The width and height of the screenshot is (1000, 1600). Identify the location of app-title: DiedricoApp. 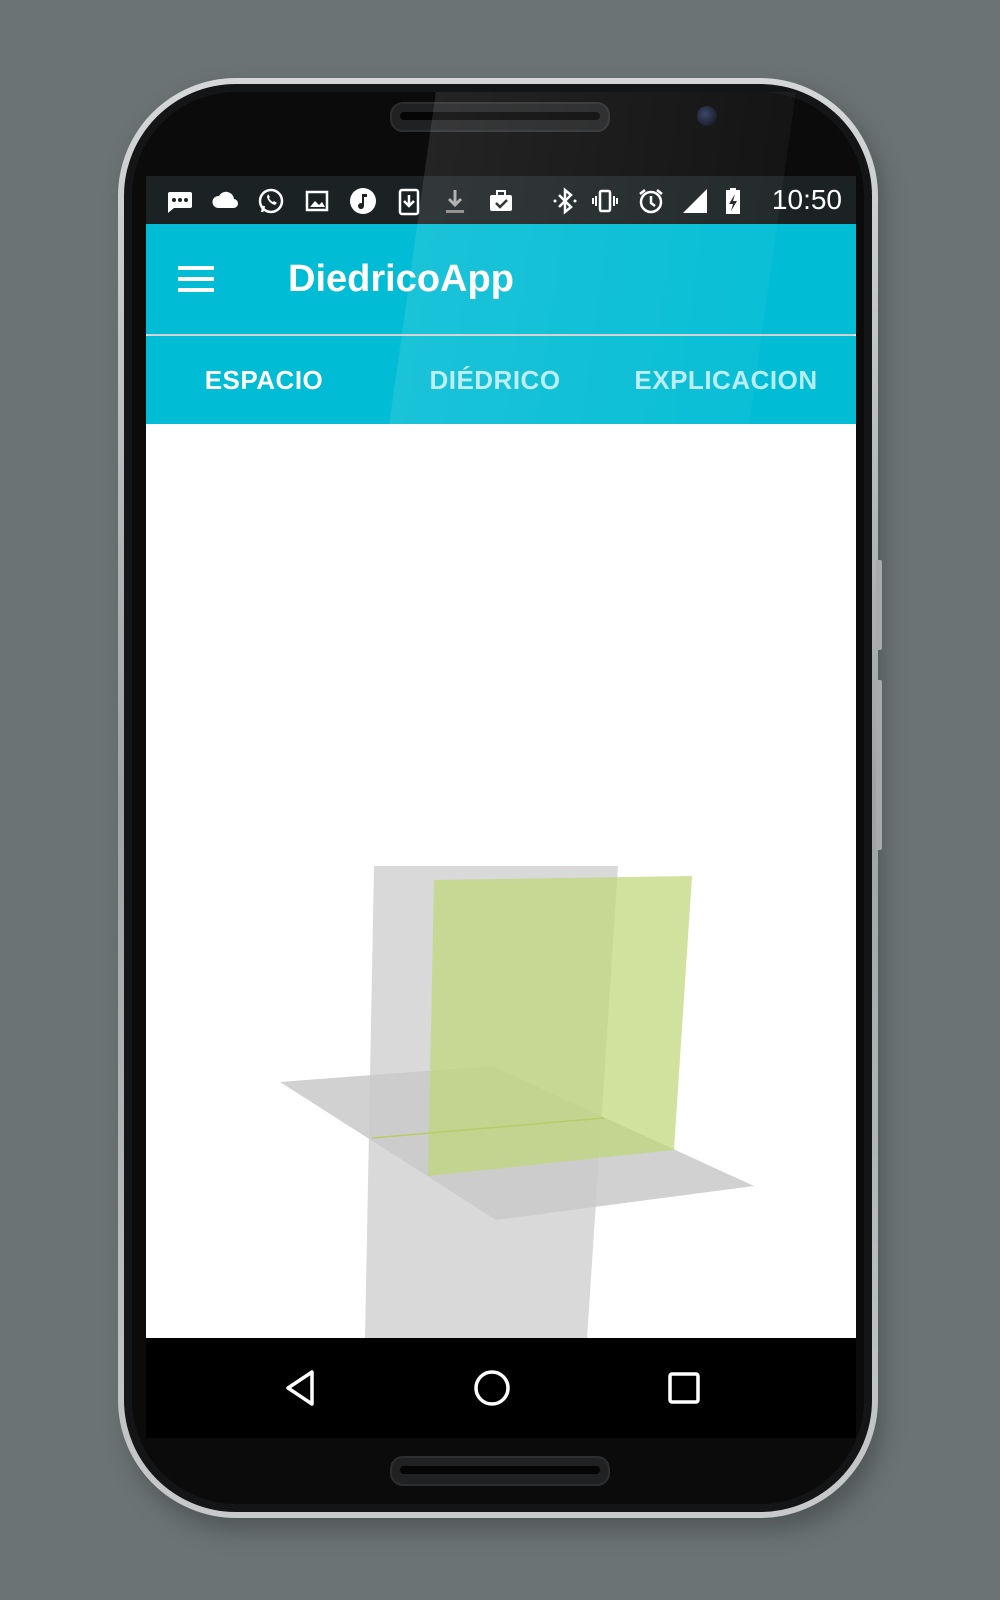
(401, 279).